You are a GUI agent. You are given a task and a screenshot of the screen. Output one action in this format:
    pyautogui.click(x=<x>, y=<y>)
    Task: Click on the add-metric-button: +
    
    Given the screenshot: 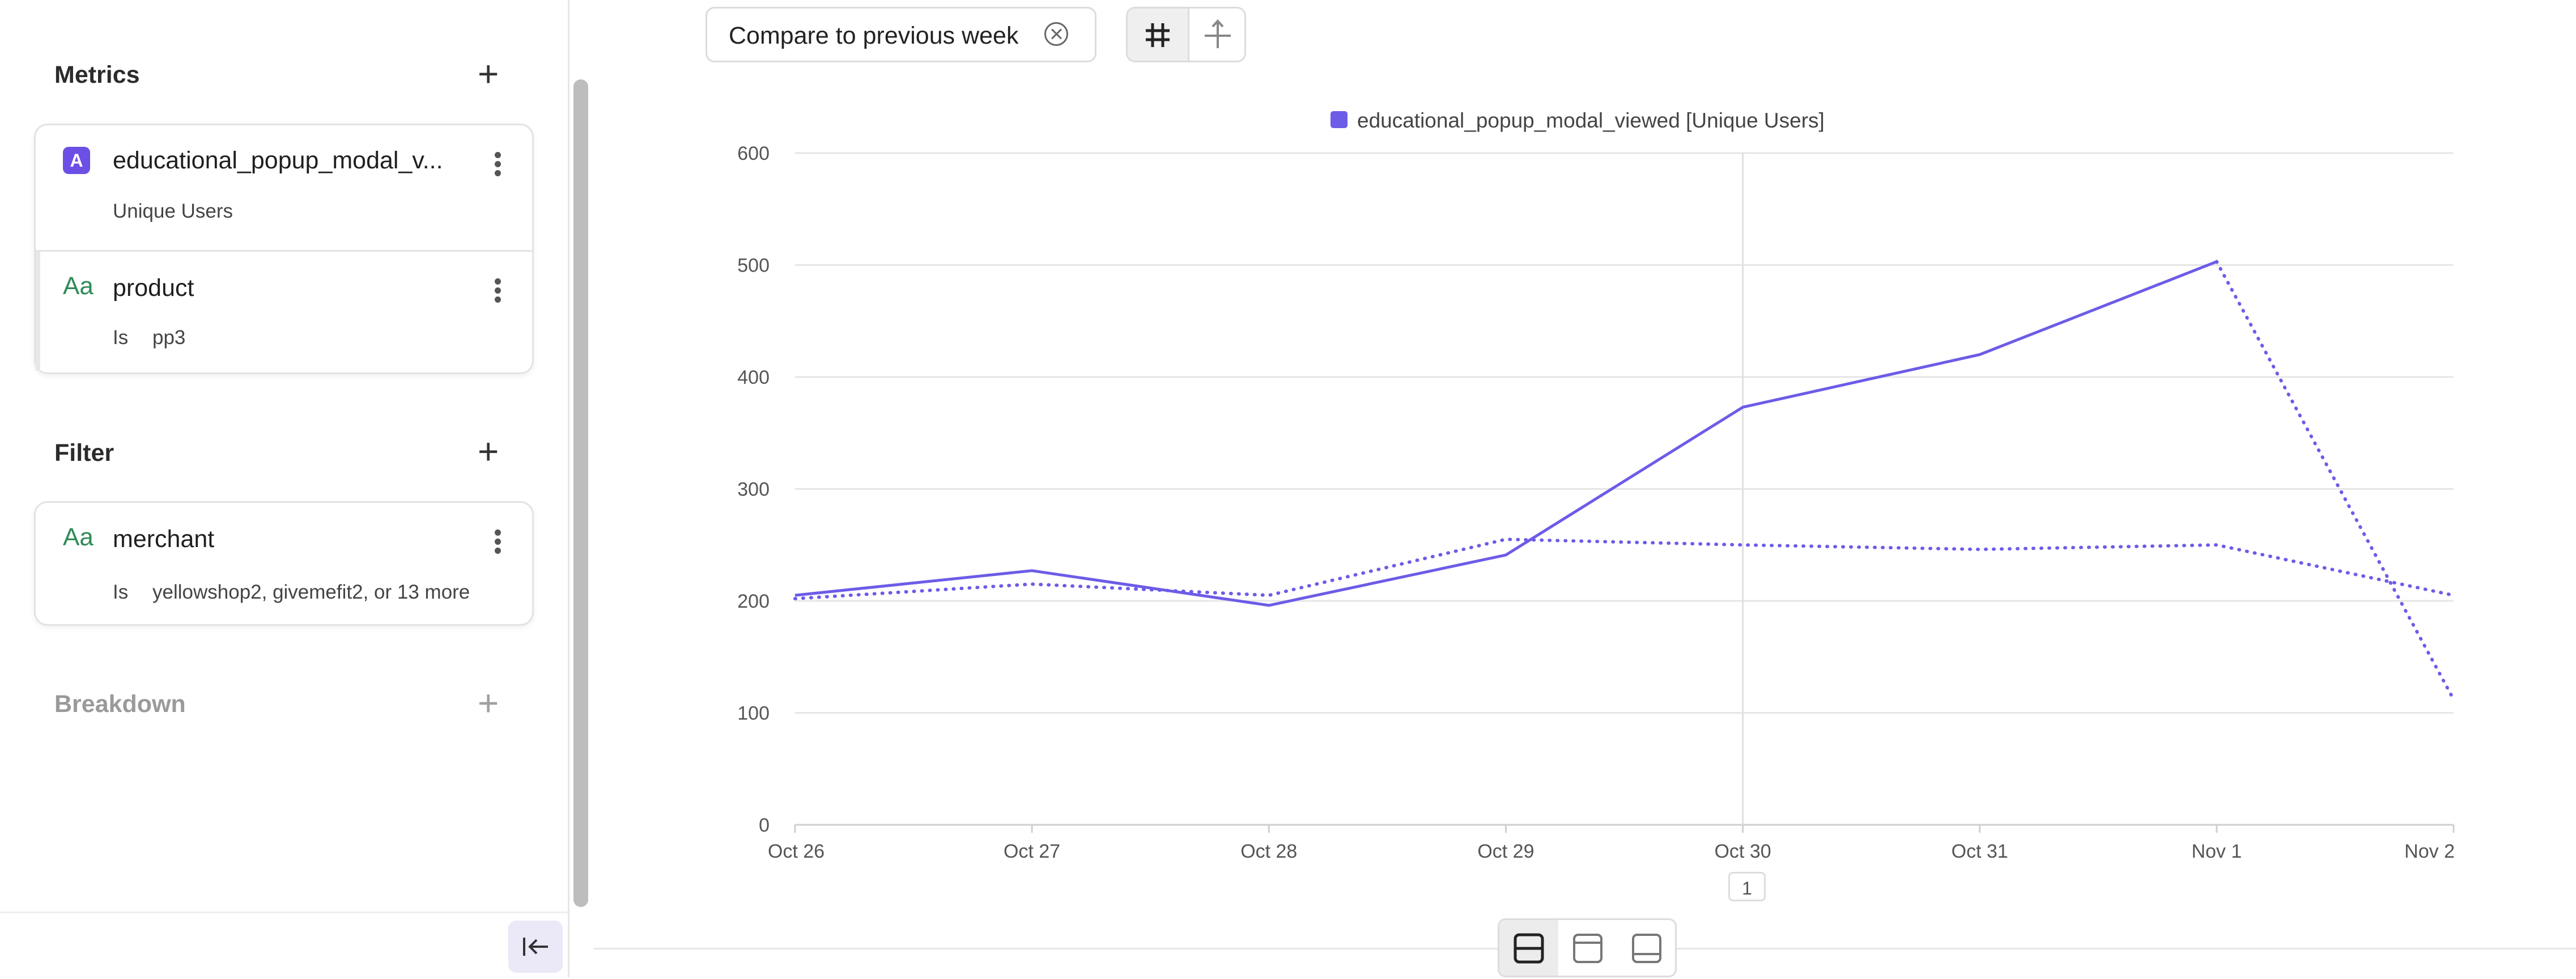 What is the action you would take?
    pyautogui.click(x=488, y=74)
    